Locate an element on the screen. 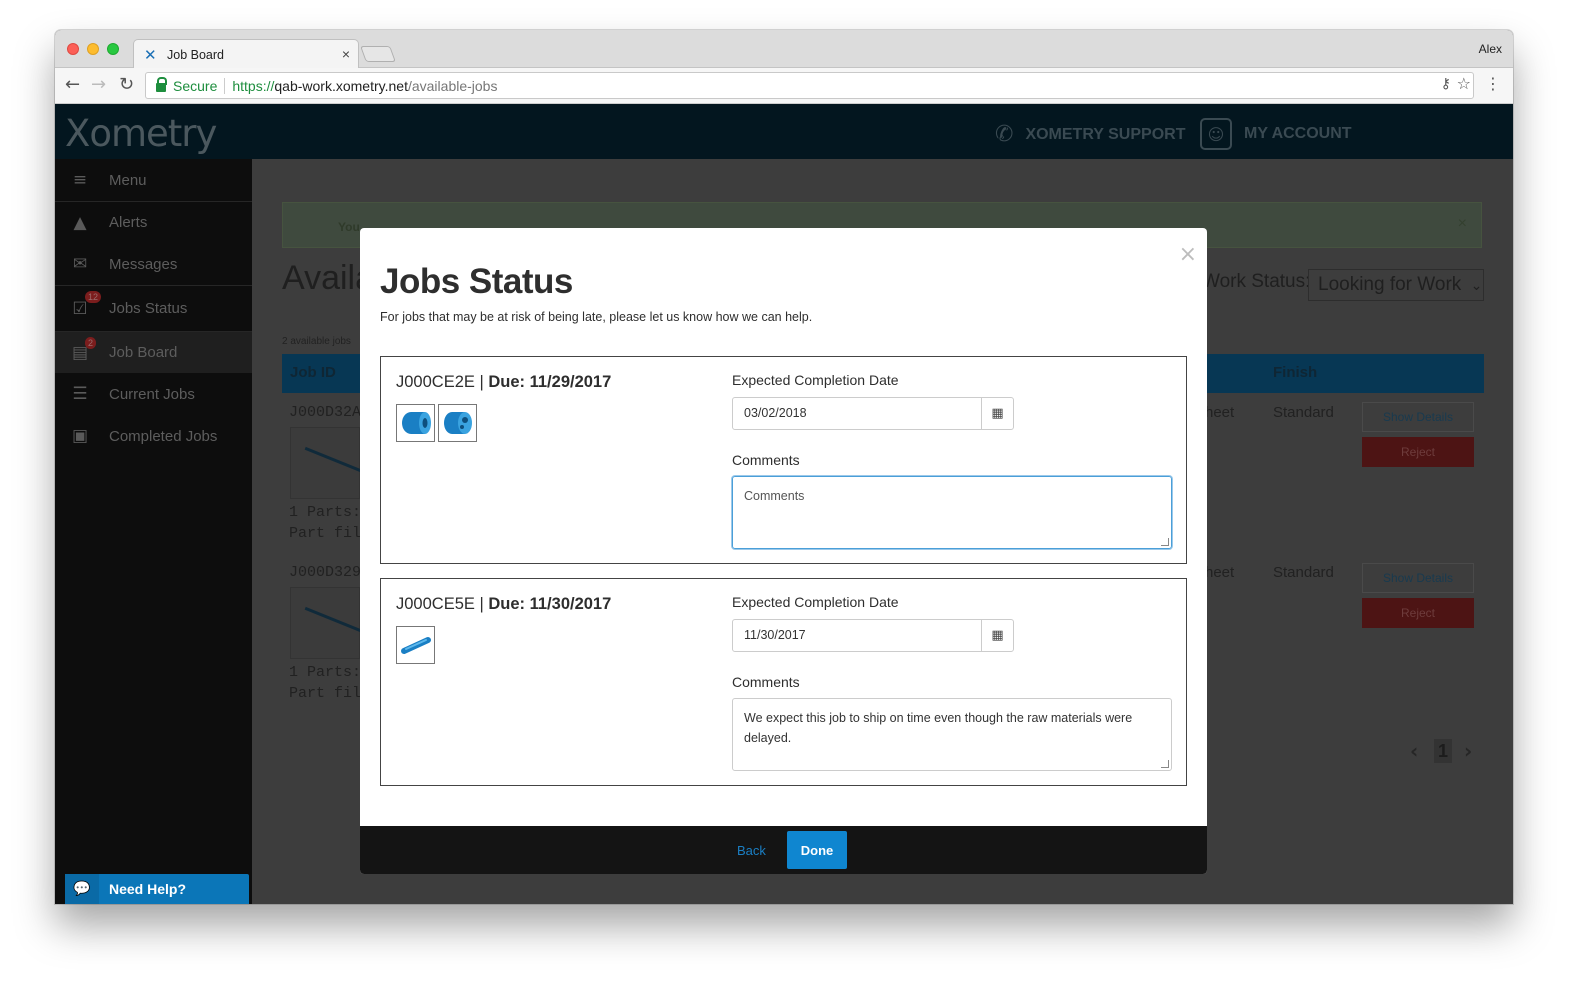 Image resolution: width=1592 pixels, height=998 pixels. need-help-label: Need Help? is located at coordinates (148, 889).